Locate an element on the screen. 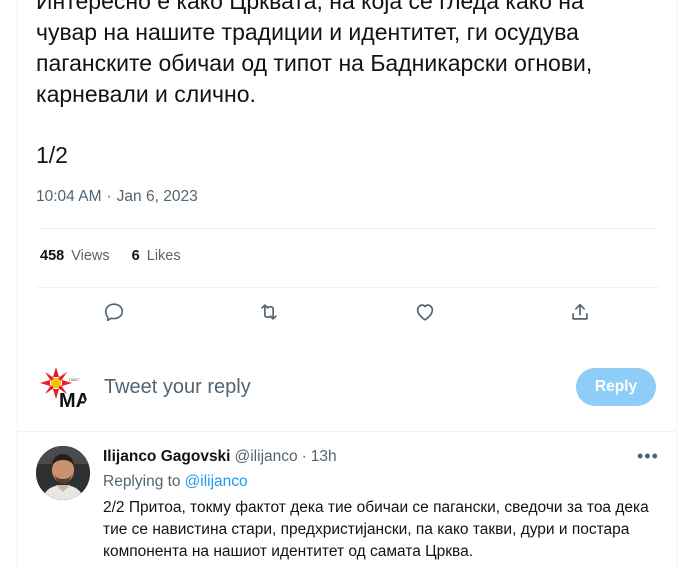 Image resolution: width=693 pixels, height=570 pixels. views-count: 458 is located at coordinates (52, 256).